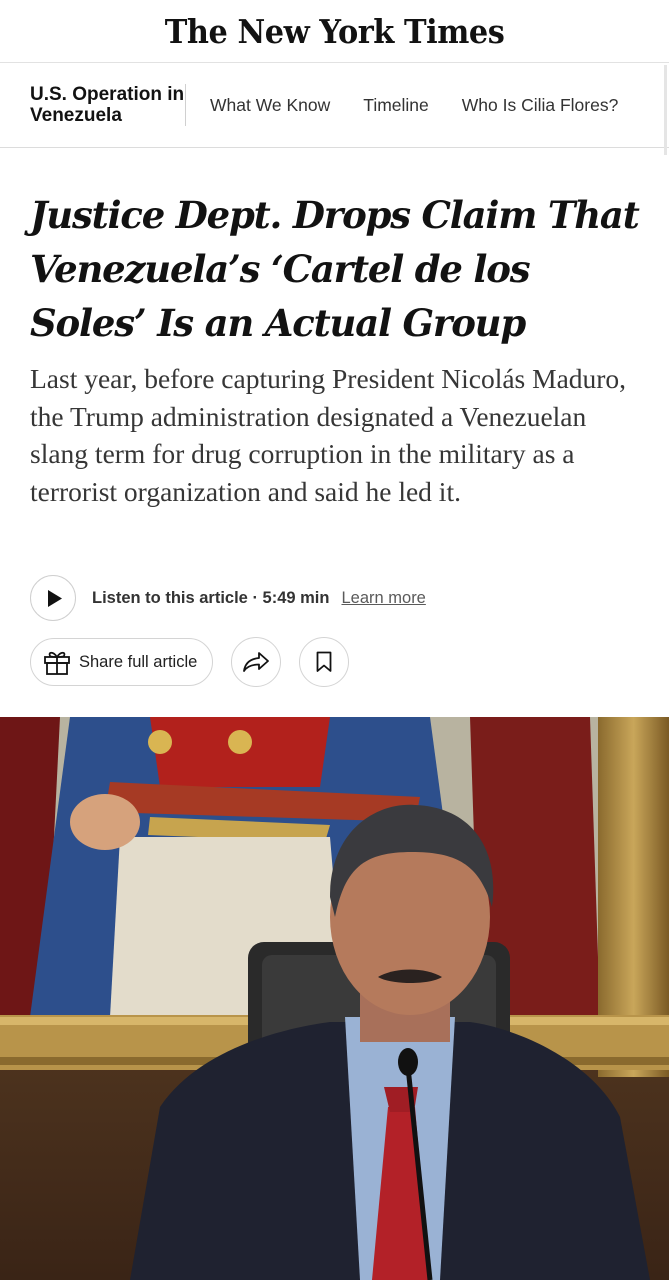 This screenshot has height=1280, width=669. What do you see at coordinates (540, 105) in the screenshot?
I see `nav-link-who-is-cilia-flores: Who Is Cilia Flores?` at bounding box center [540, 105].